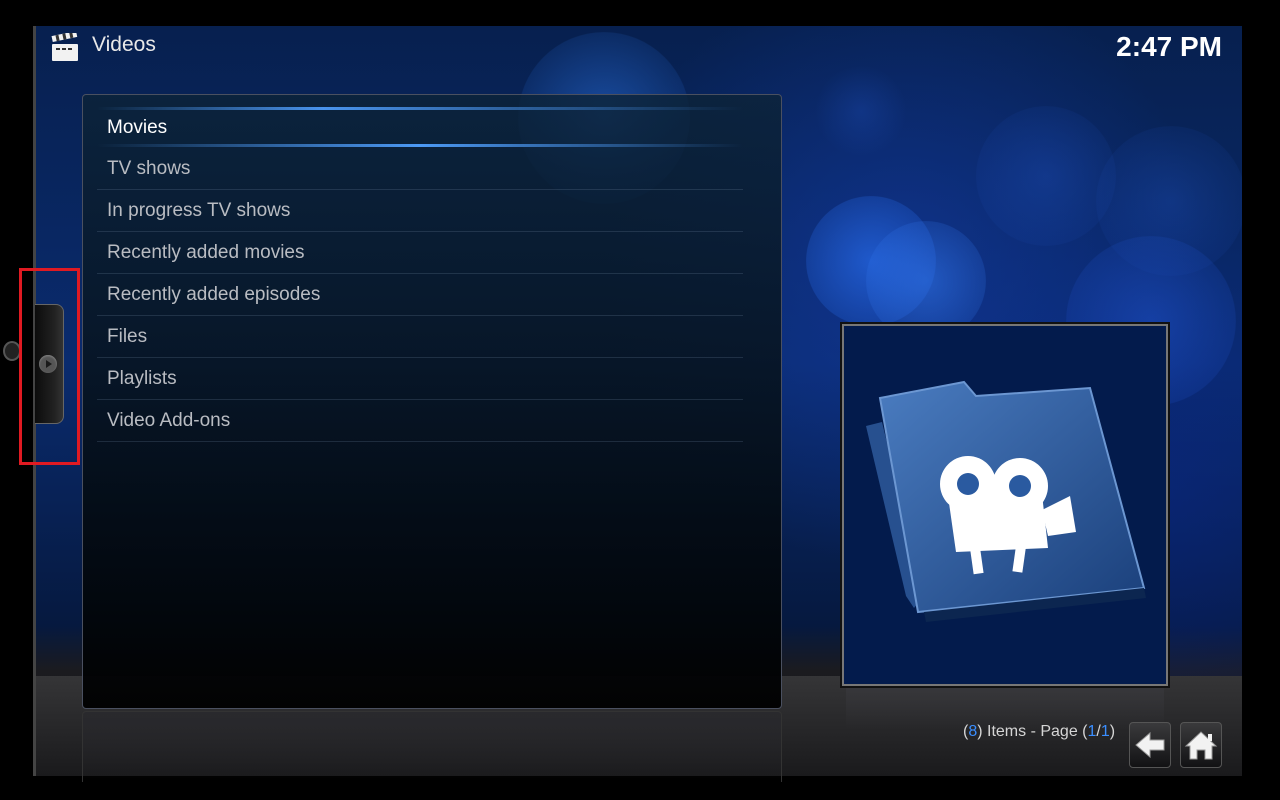  What do you see at coordinates (1032, 731) in the screenshot?
I see `items-label: ) Items - Page (` at bounding box center [1032, 731].